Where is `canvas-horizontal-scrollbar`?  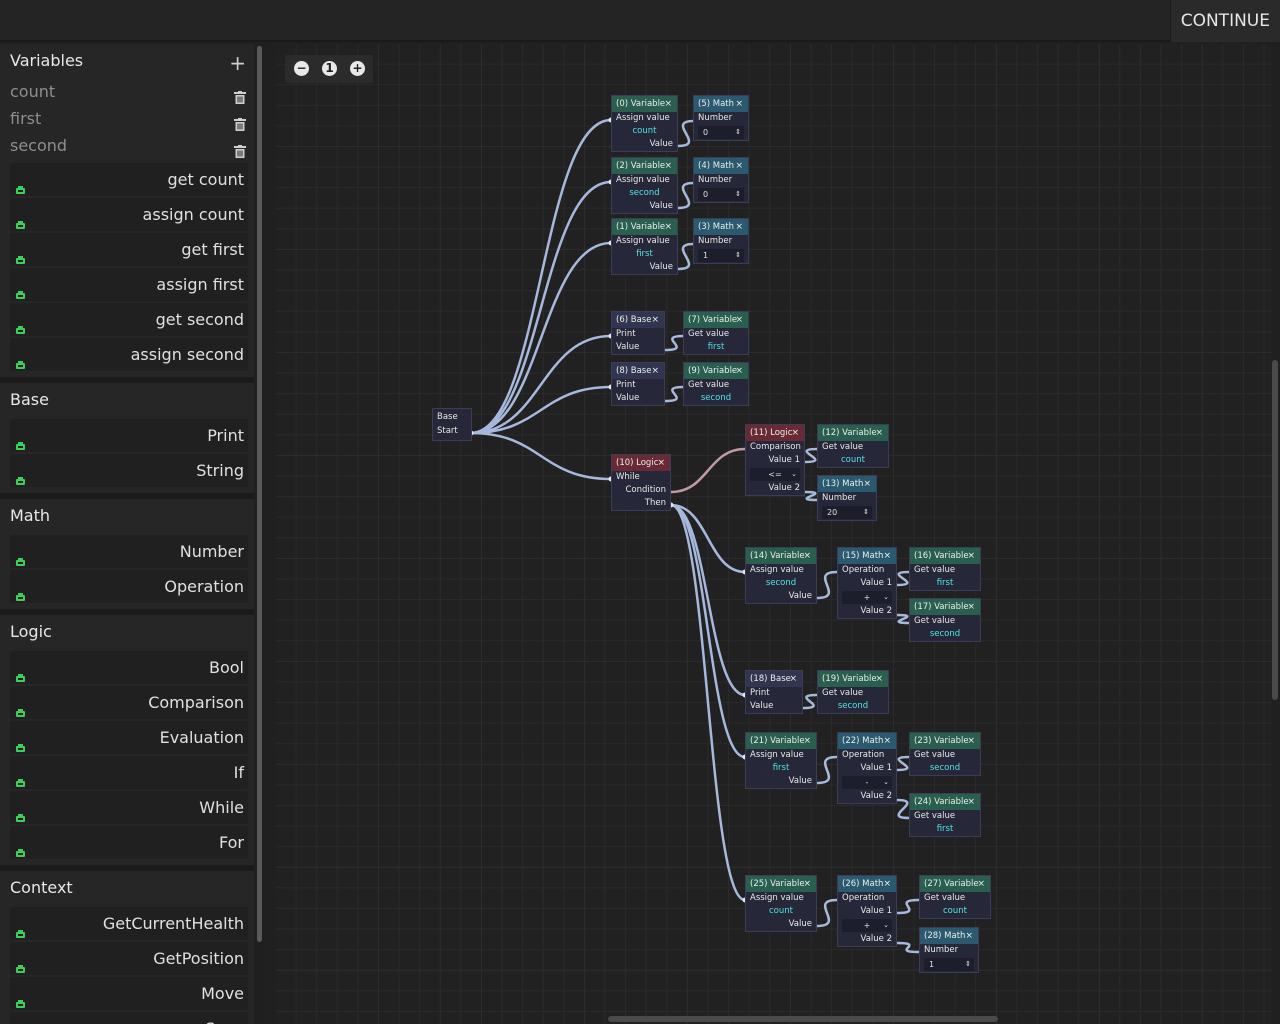
canvas-horizontal-scrollbar is located at coordinates (803, 1019).